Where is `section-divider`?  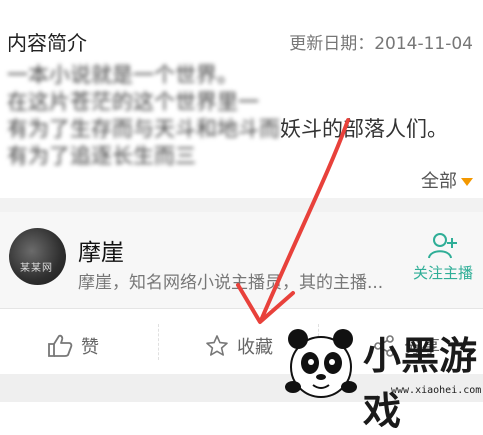 section-divider is located at coordinates (241, 205).